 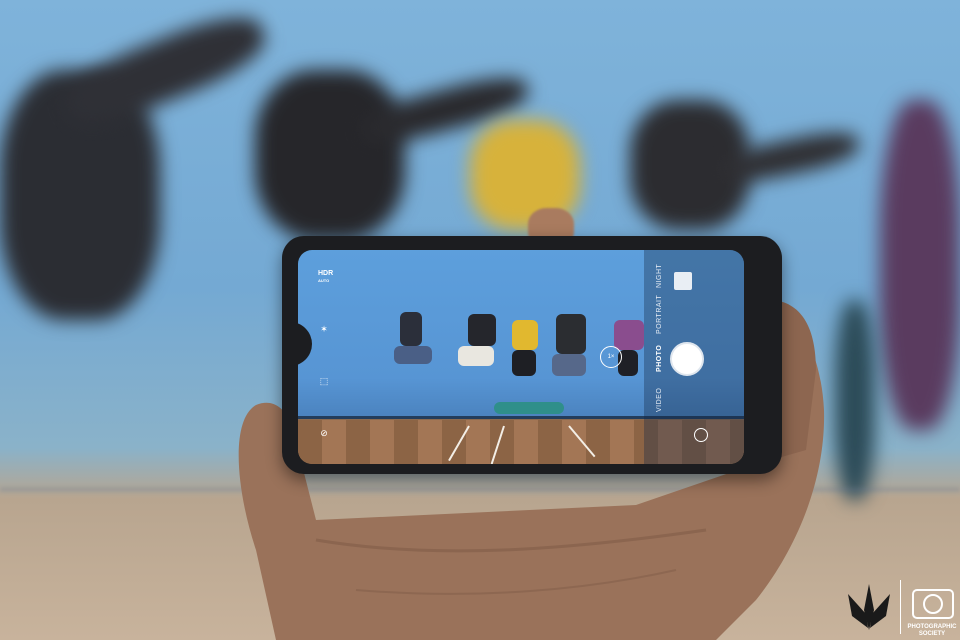 What do you see at coordinates (413, 355) in the screenshot?
I see `jumper-1-legs` at bounding box center [413, 355].